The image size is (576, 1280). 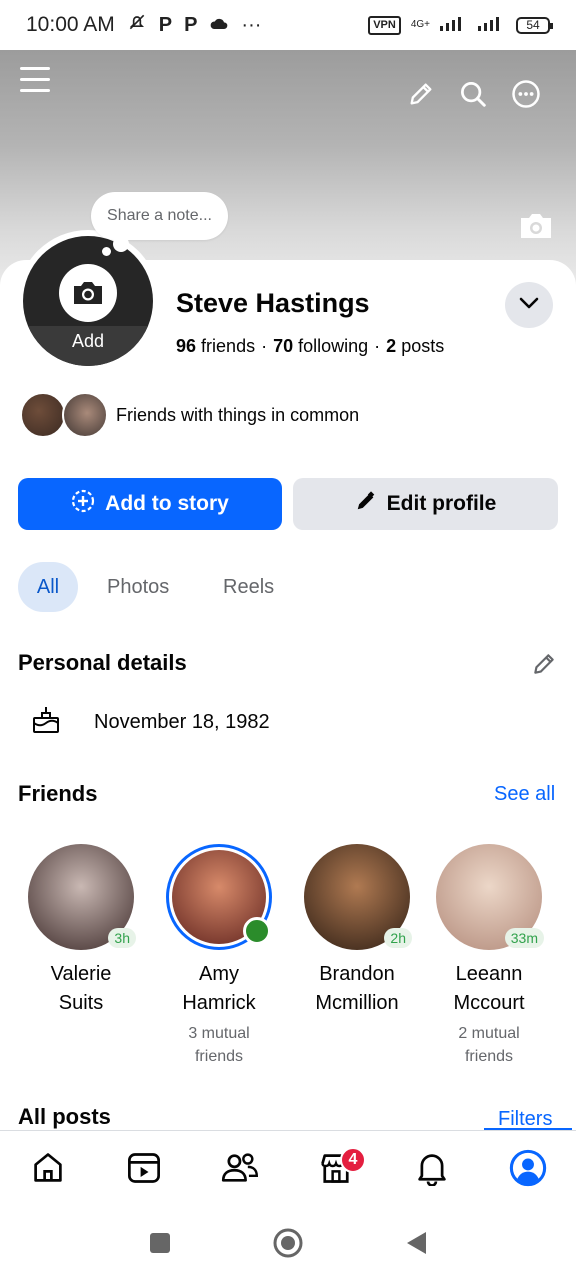 I want to click on profile-dropdown-button, so click(x=529, y=305).